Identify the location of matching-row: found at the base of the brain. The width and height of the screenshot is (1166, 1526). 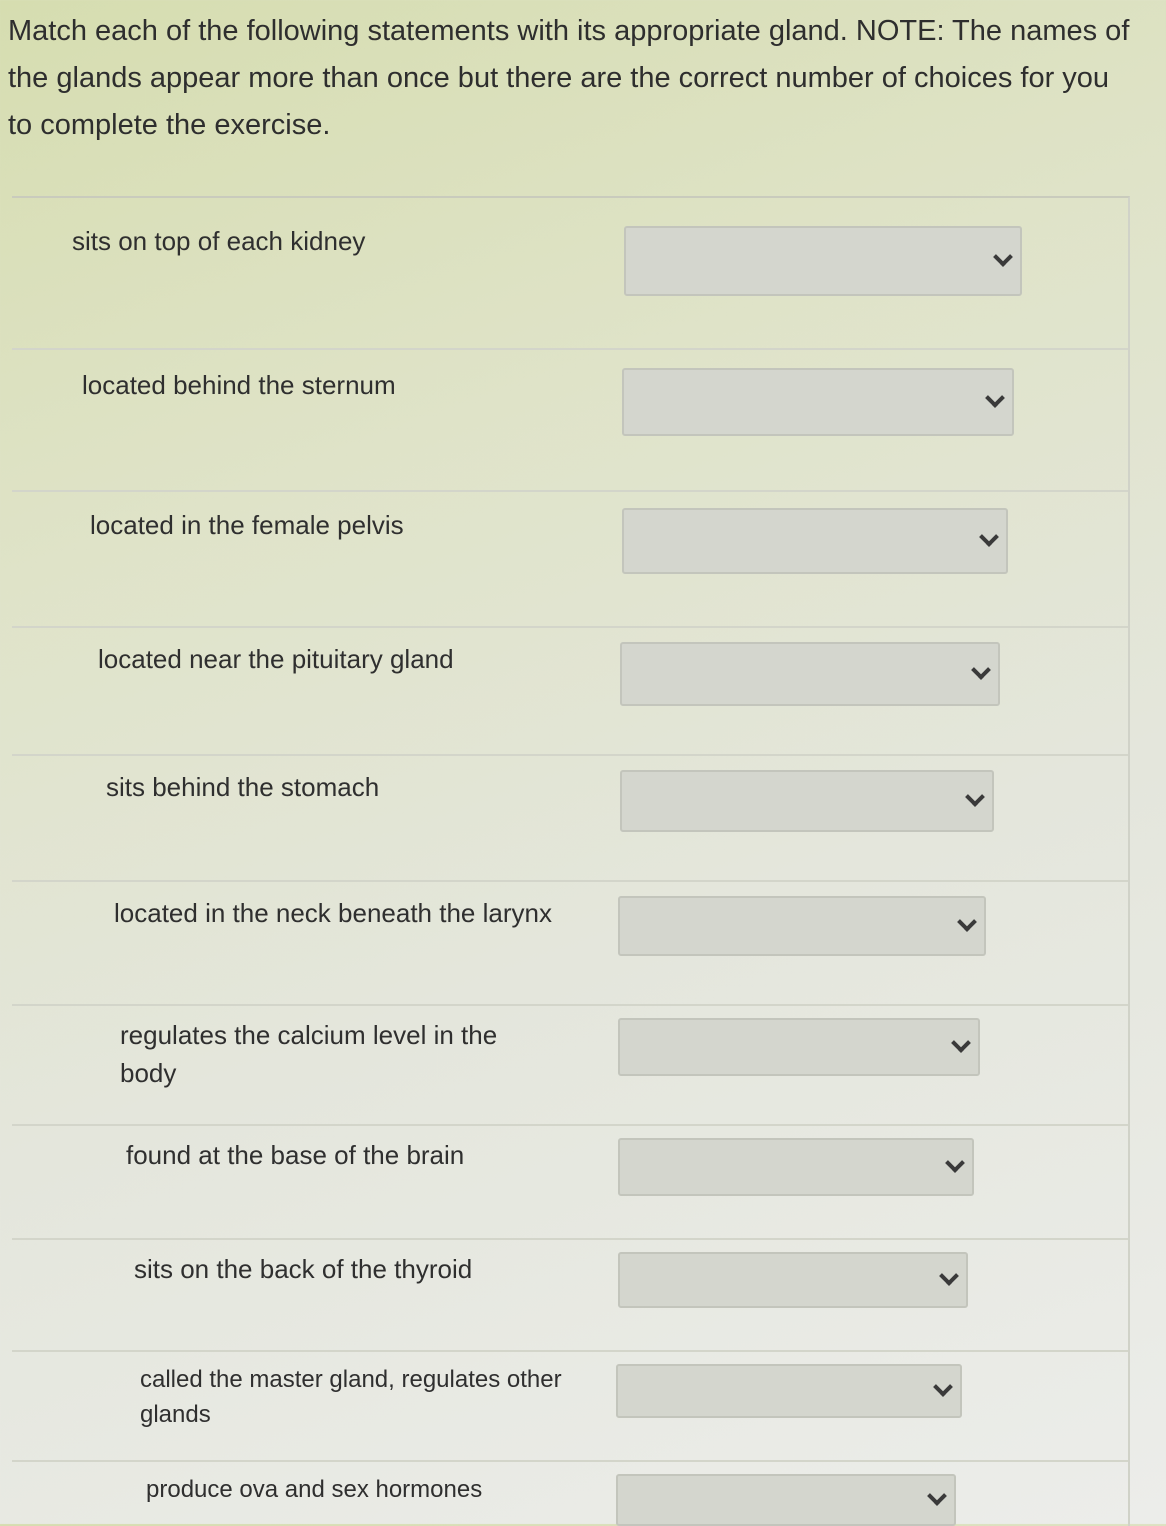
(570, 1183).